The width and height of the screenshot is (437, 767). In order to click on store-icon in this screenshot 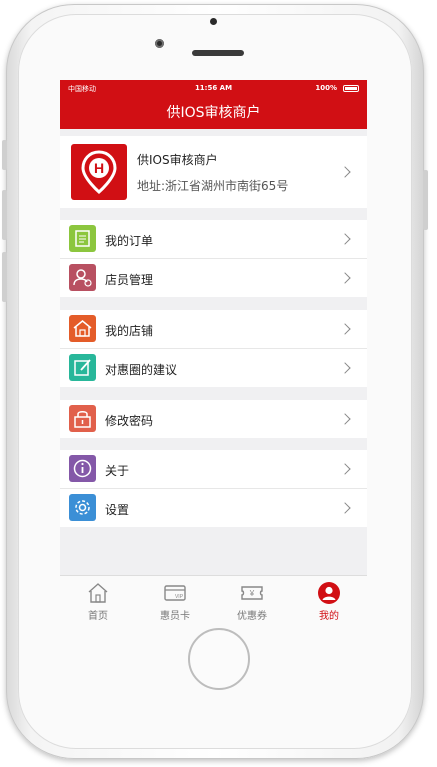, I will do `click(82, 328)`.